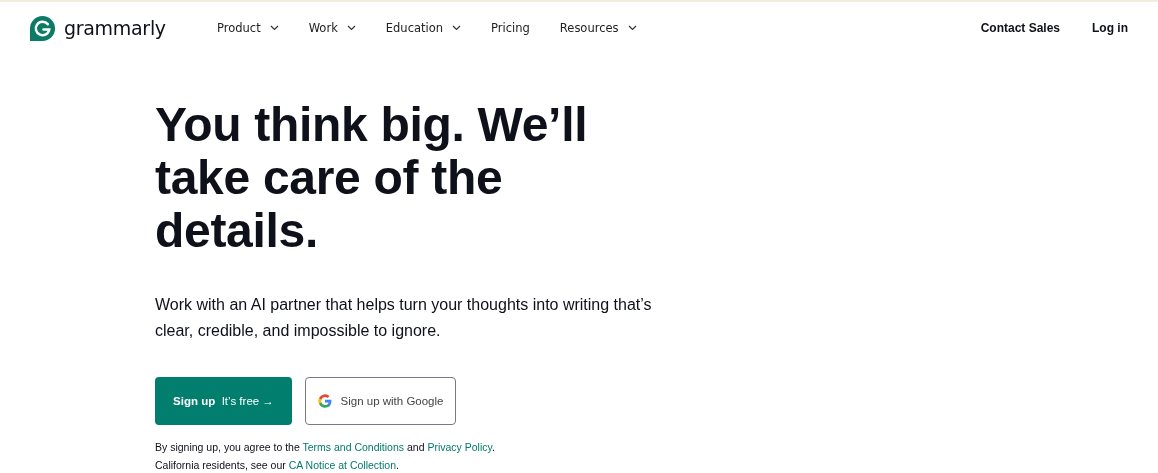  Describe the element at coordinates (223, 401) in the screenshot. I see `sign-up-button: Sign up It’s free →` at that location.